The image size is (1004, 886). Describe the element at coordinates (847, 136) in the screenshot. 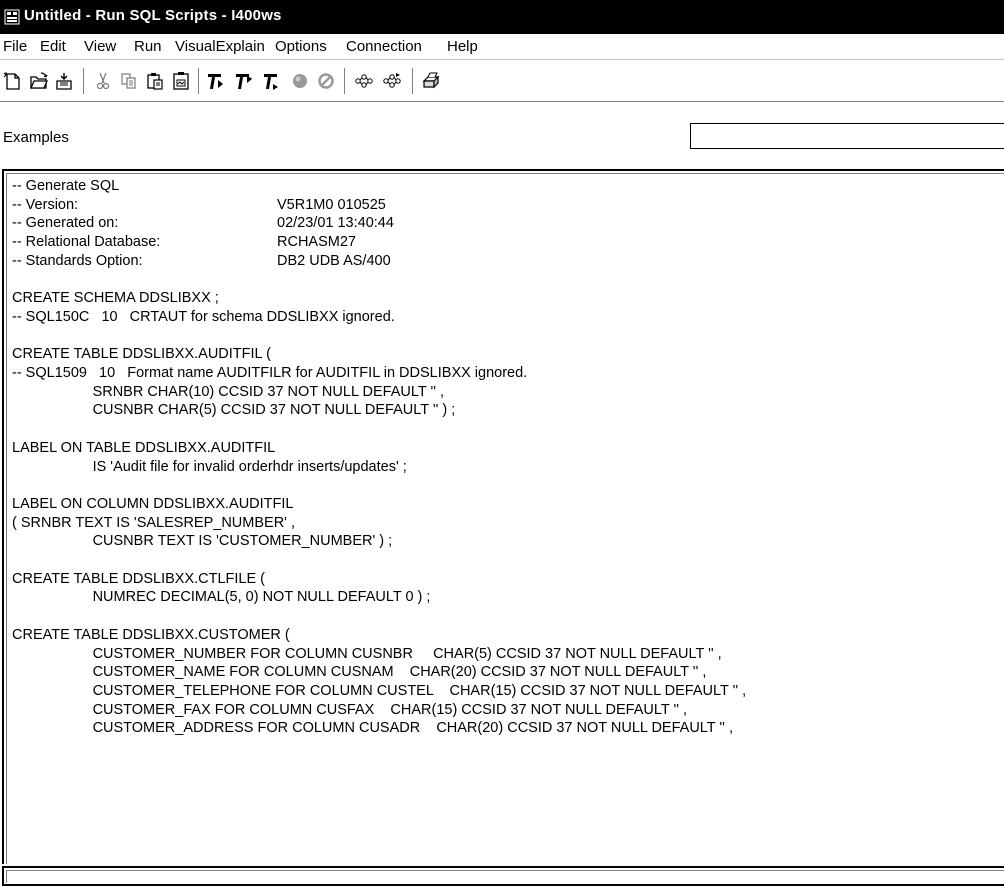

I see `examples-dropdown` at that location.